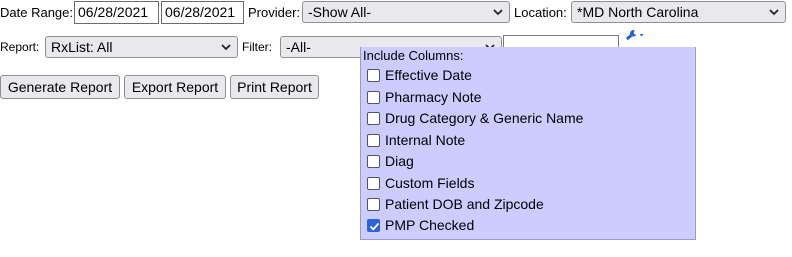 The height and width of the screenshot is (257, 792). I want to click on column-option-label: Patient DOB and Zipcode, so click(464, 204).